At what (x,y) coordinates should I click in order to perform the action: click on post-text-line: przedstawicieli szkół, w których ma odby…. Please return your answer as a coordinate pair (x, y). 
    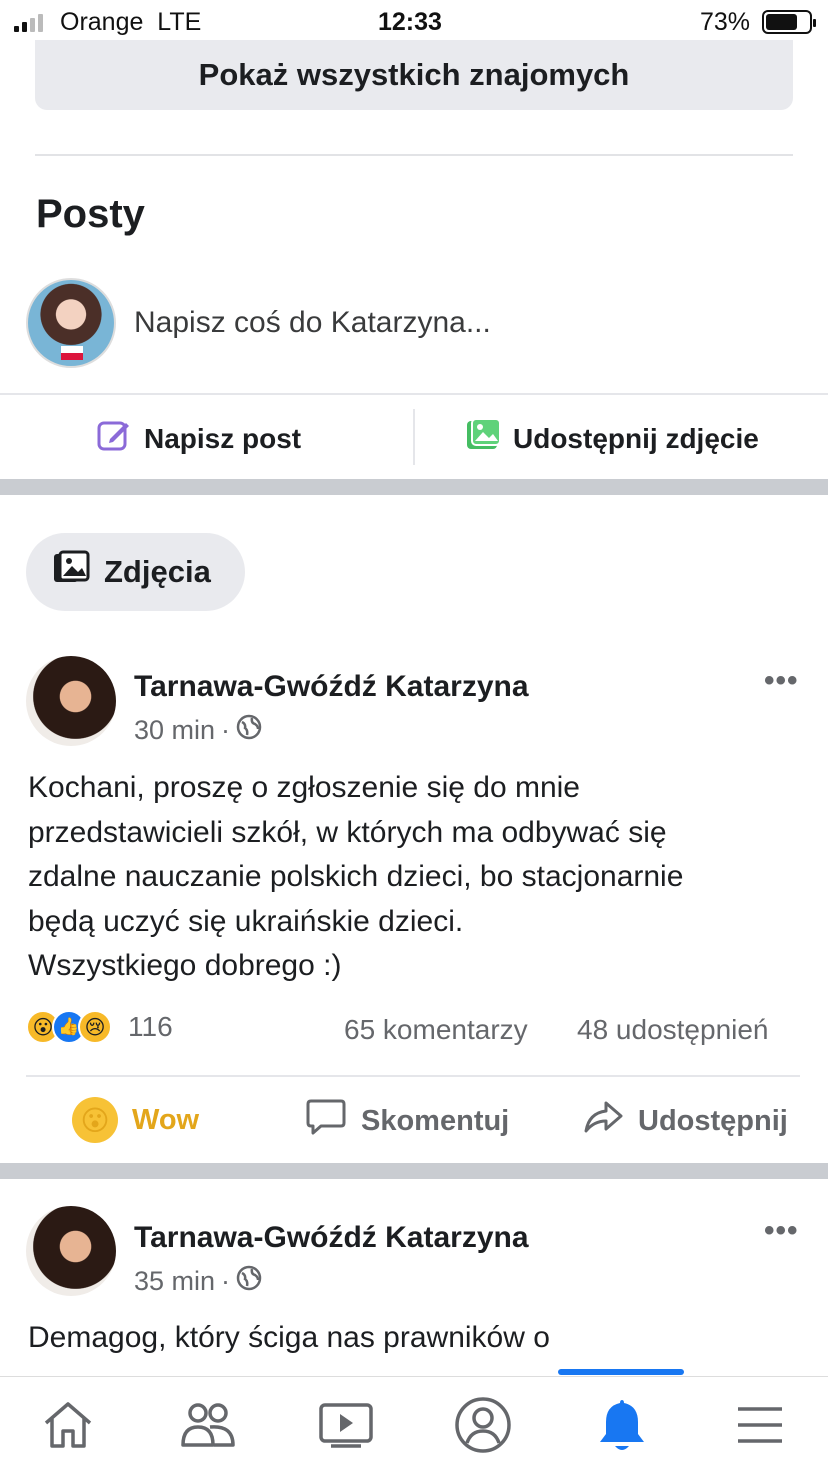
    Looking at the image, I should click on (347, 832).